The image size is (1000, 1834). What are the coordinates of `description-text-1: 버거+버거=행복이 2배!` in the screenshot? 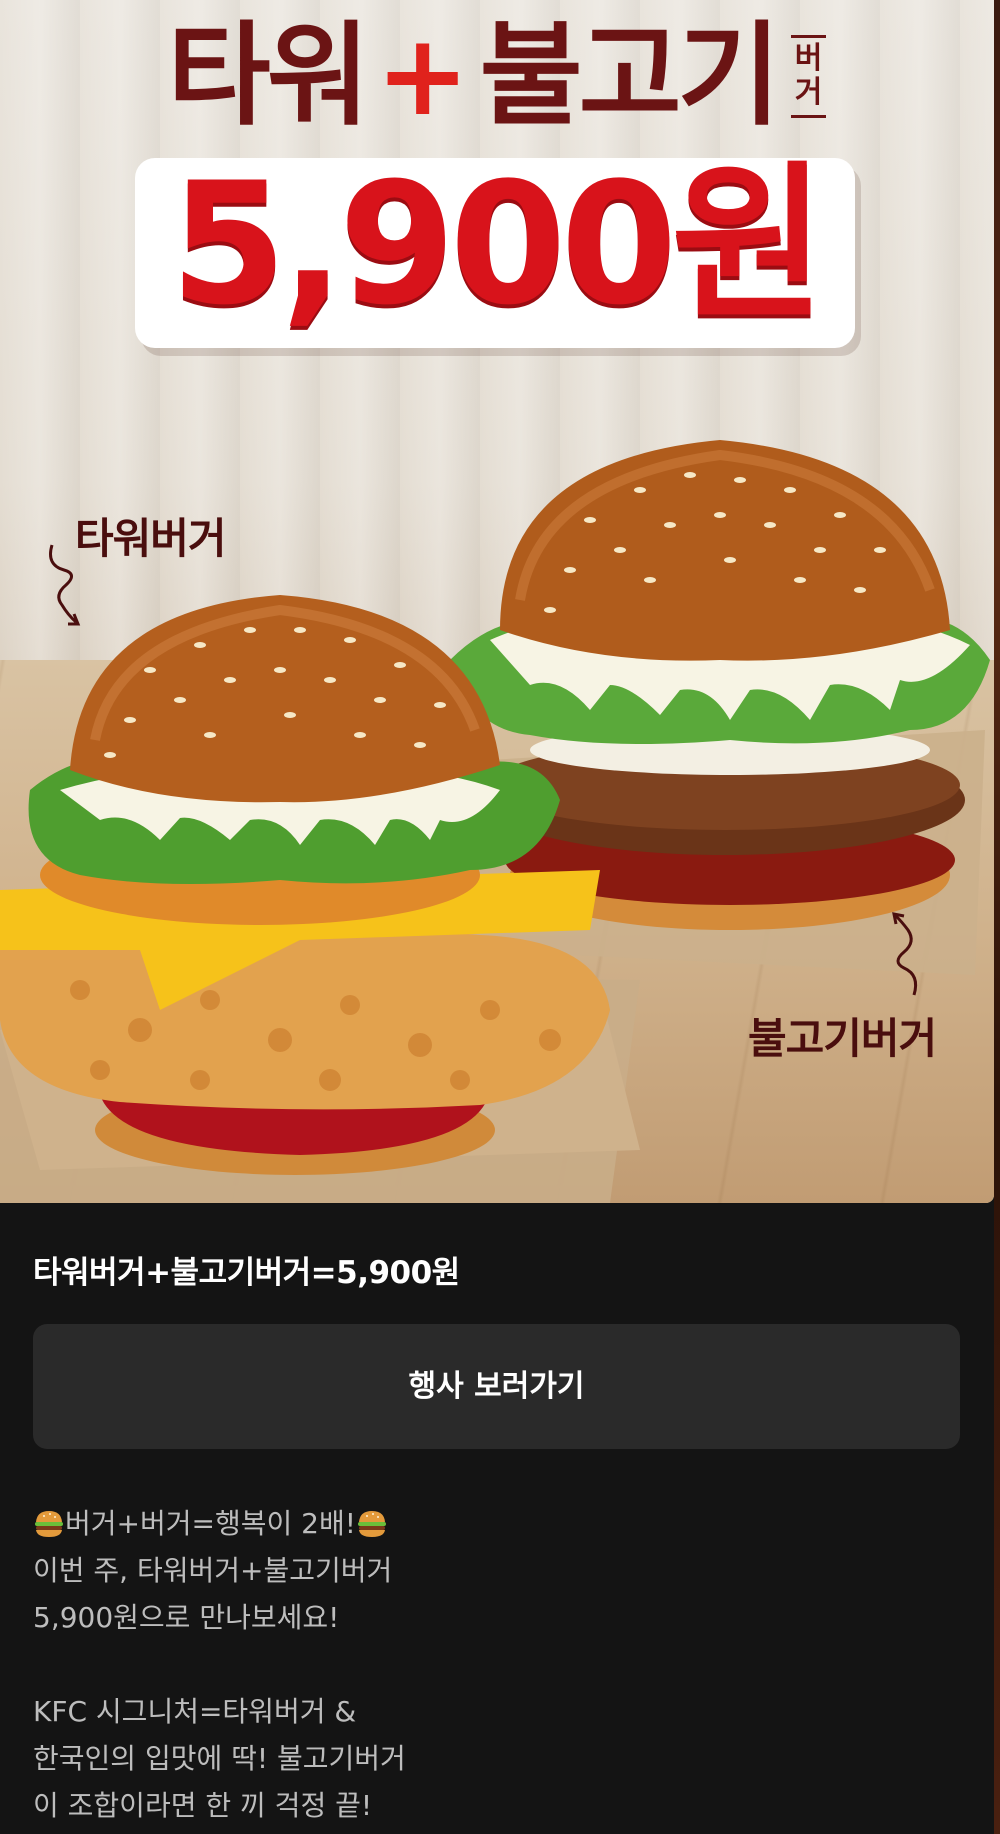 It's located at (210, 1523).